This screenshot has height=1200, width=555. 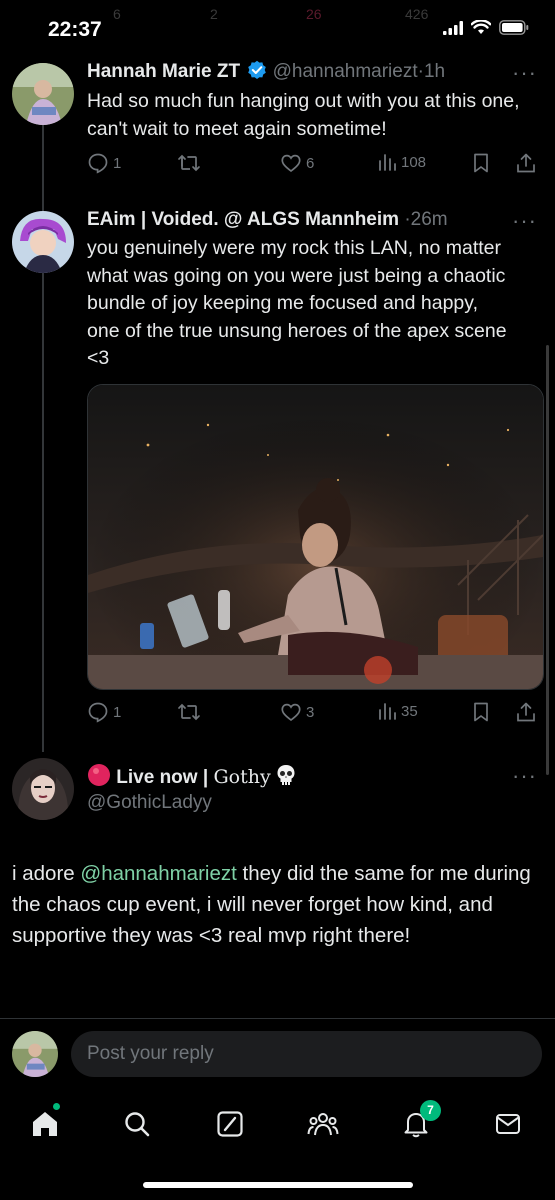 What do you see at coordinates (278, 1185) in the screenshot?
I see `home-indicator` at bounding box center [278, 1185].